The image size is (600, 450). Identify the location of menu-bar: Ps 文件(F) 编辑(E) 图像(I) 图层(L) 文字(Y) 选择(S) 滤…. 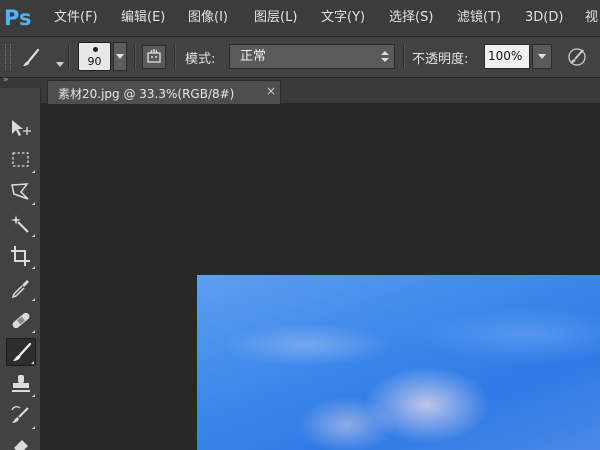
(300, 18).